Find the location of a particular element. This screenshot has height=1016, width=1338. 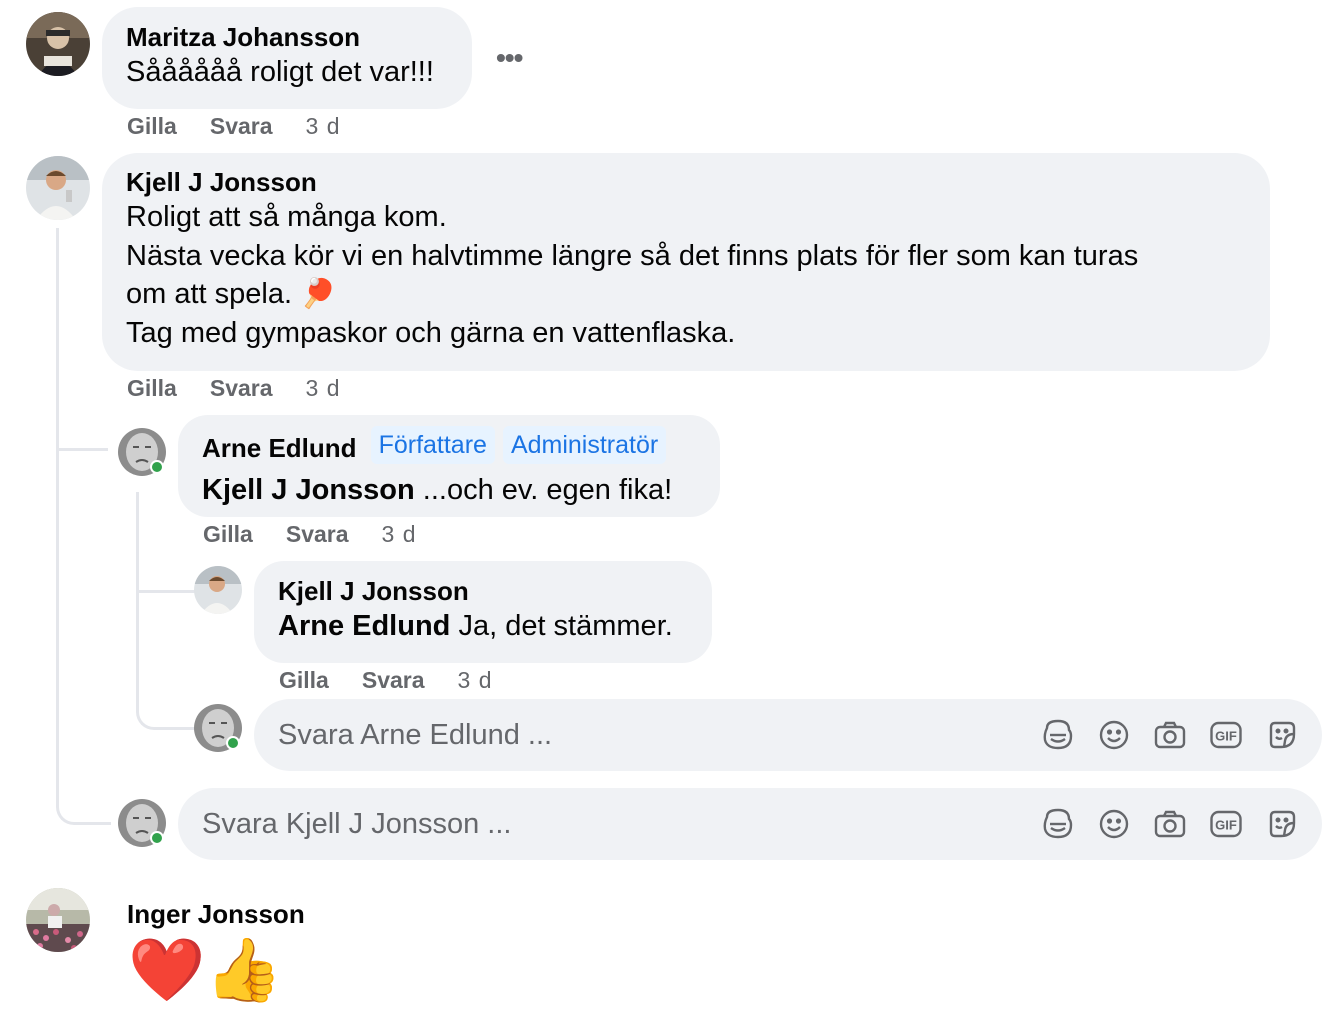

comment-text: Såååååå roligt det var!!! is located at coordinates (280, 72).